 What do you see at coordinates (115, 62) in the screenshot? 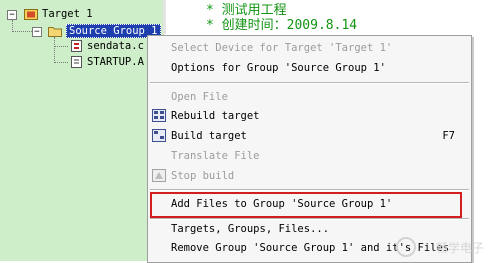
I see `tree-item-file-startup: STARTUP.A` at bounding box center [115, 62].